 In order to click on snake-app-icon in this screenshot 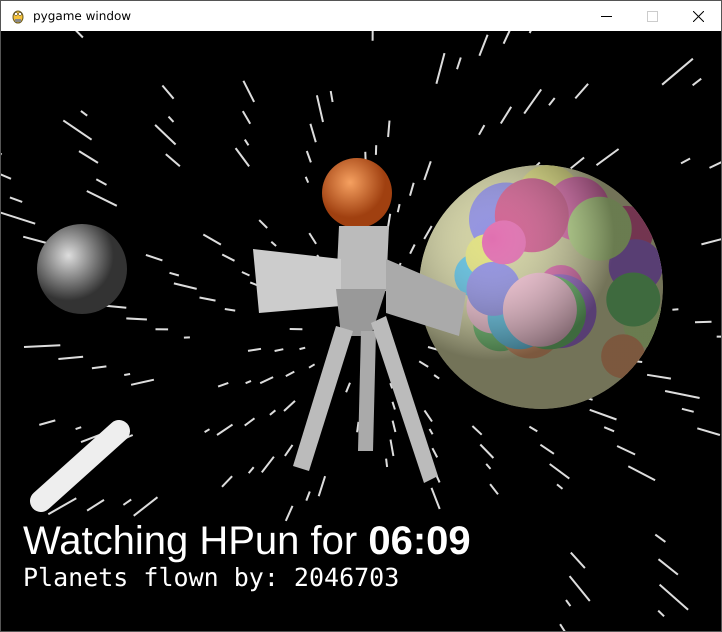, I will do `click(18, 16)`.